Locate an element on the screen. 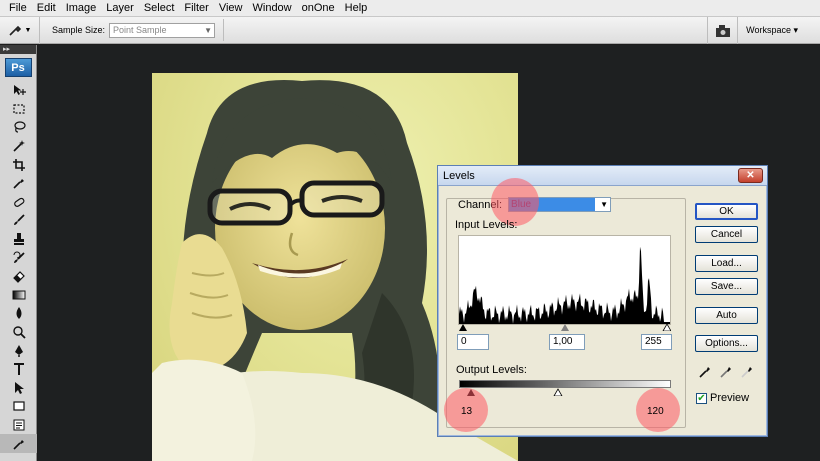 This screenshot has width=820, height=461. histogram-graph is located at coordinates (564, 285).